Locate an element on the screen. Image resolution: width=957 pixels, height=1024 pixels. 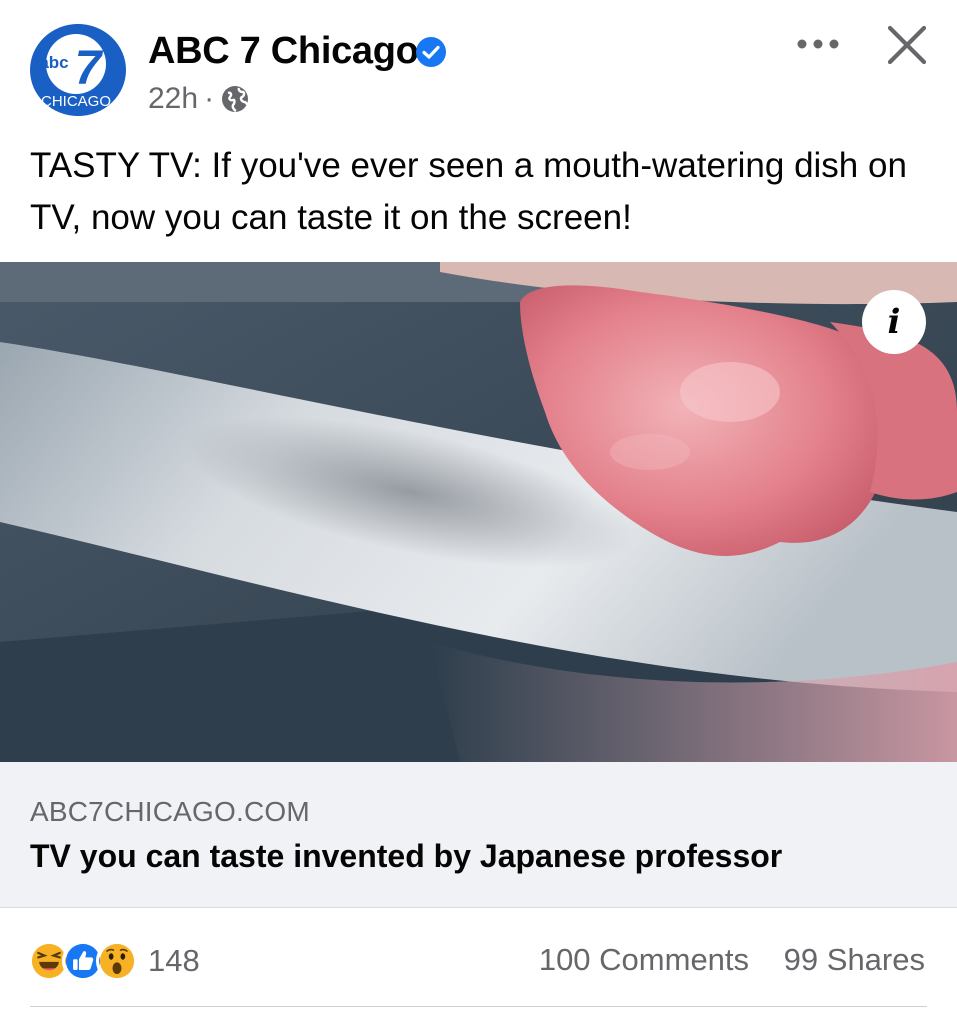
link-domain: ABC7CHICAGO.COM is located at coordinates (170, 811).